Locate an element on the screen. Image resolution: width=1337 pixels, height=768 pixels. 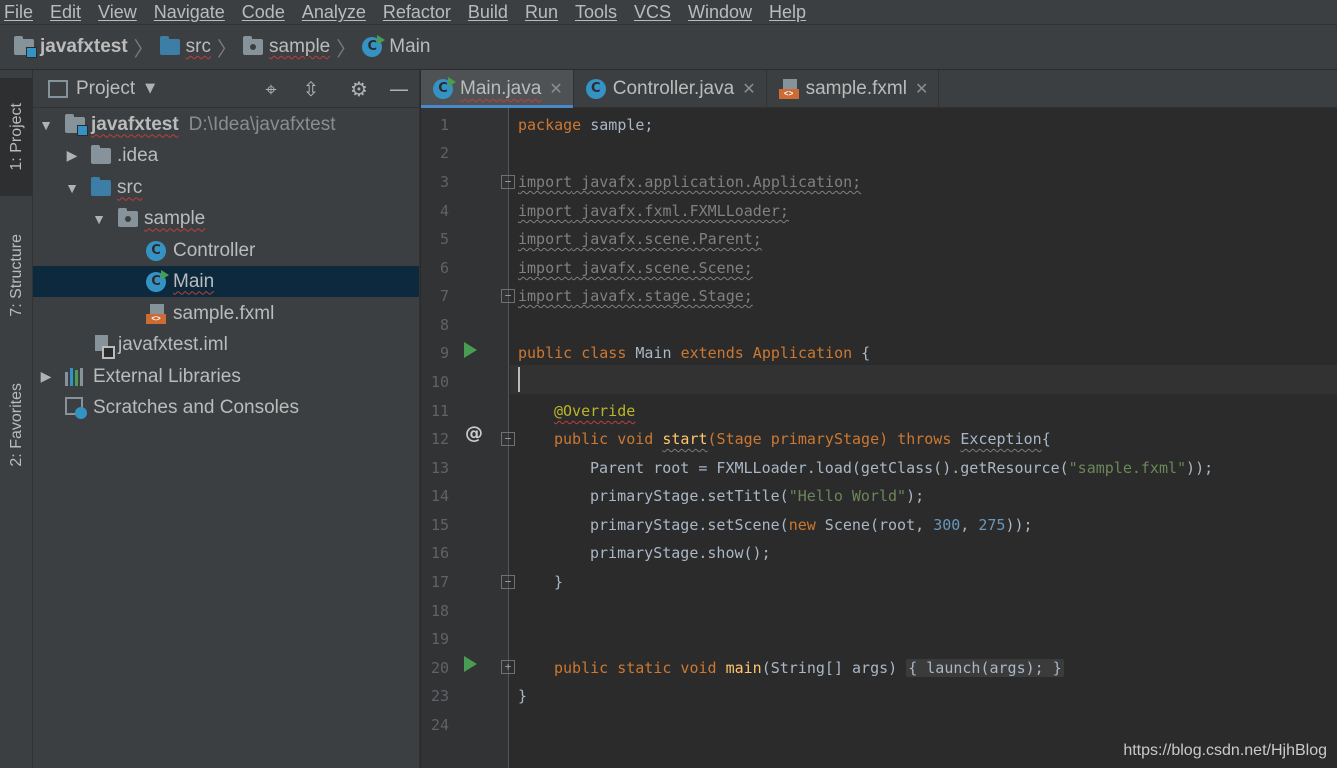
line-number: 17 is located at coordinates (439, 582).